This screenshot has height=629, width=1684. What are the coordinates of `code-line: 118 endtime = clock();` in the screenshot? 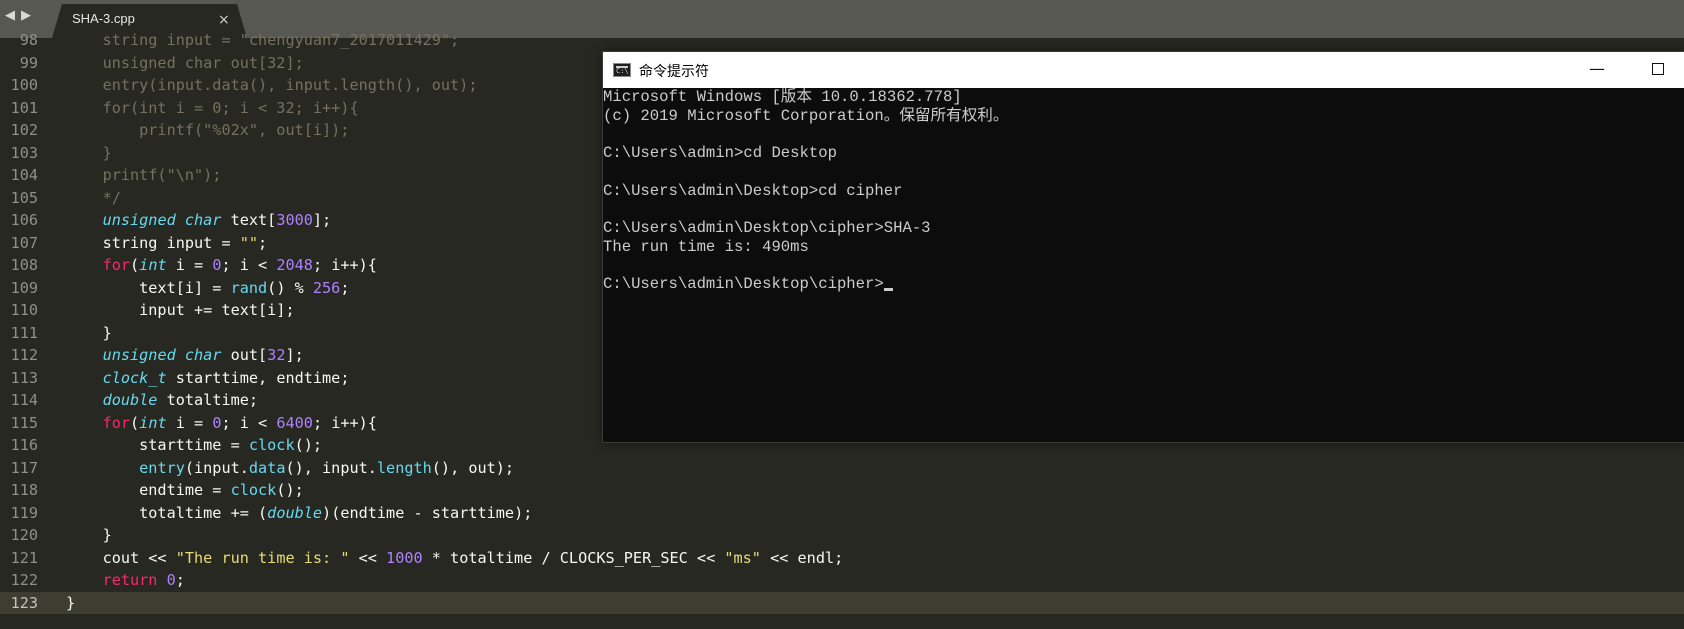 It's located at (842, 490).